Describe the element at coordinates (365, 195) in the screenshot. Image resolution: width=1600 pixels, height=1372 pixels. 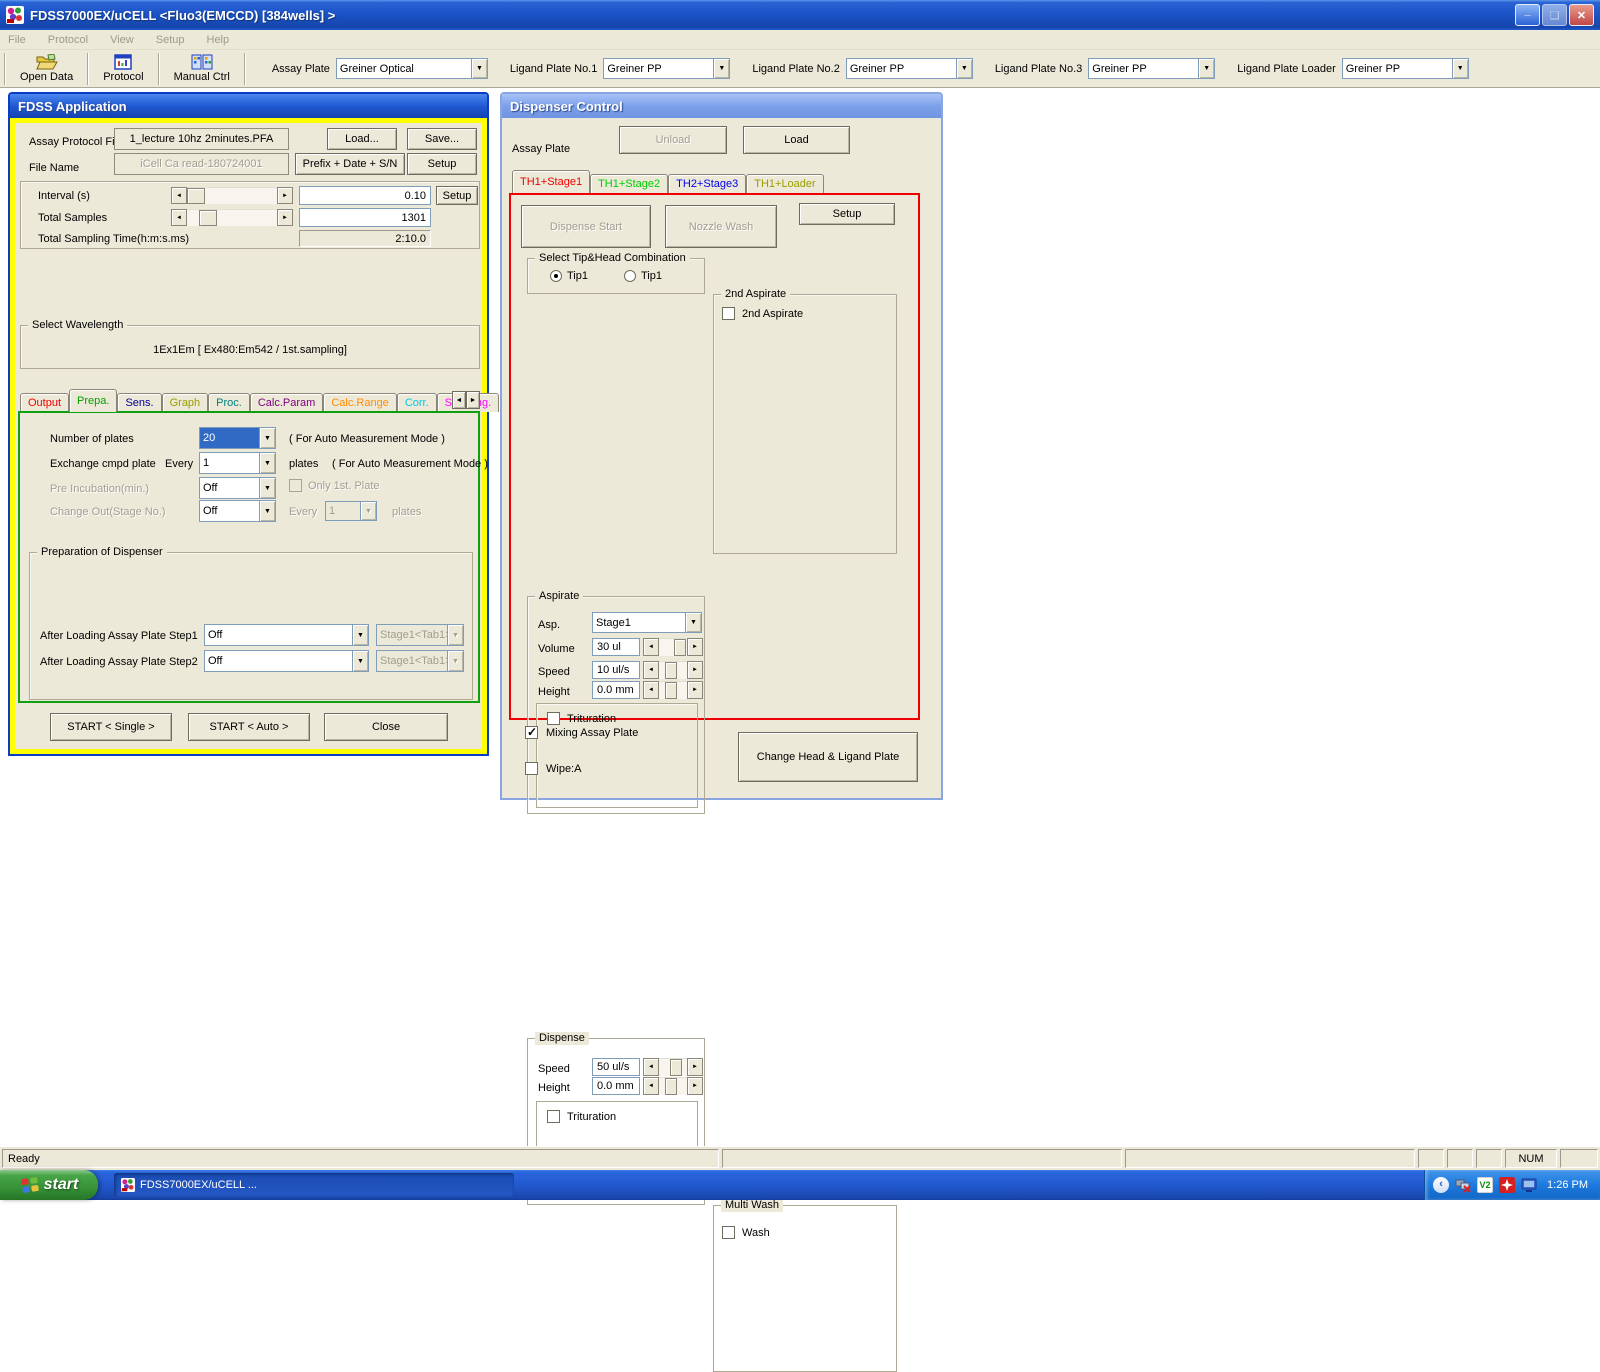
I see `interval-input: 0.10` at that location.